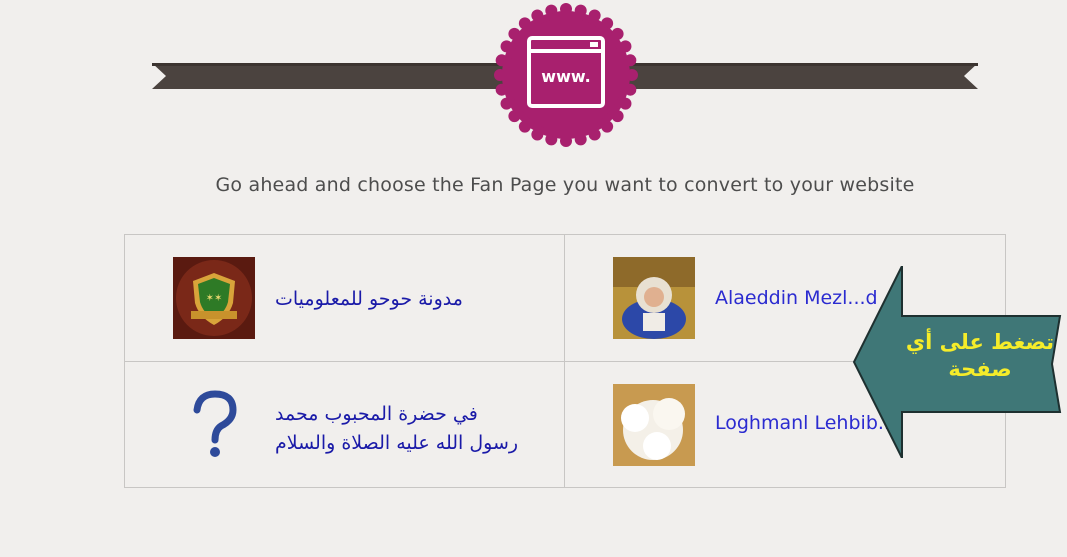  I want to click on fan-page-name-line: في حضرة المحبوب محمد, so click(376, 414).